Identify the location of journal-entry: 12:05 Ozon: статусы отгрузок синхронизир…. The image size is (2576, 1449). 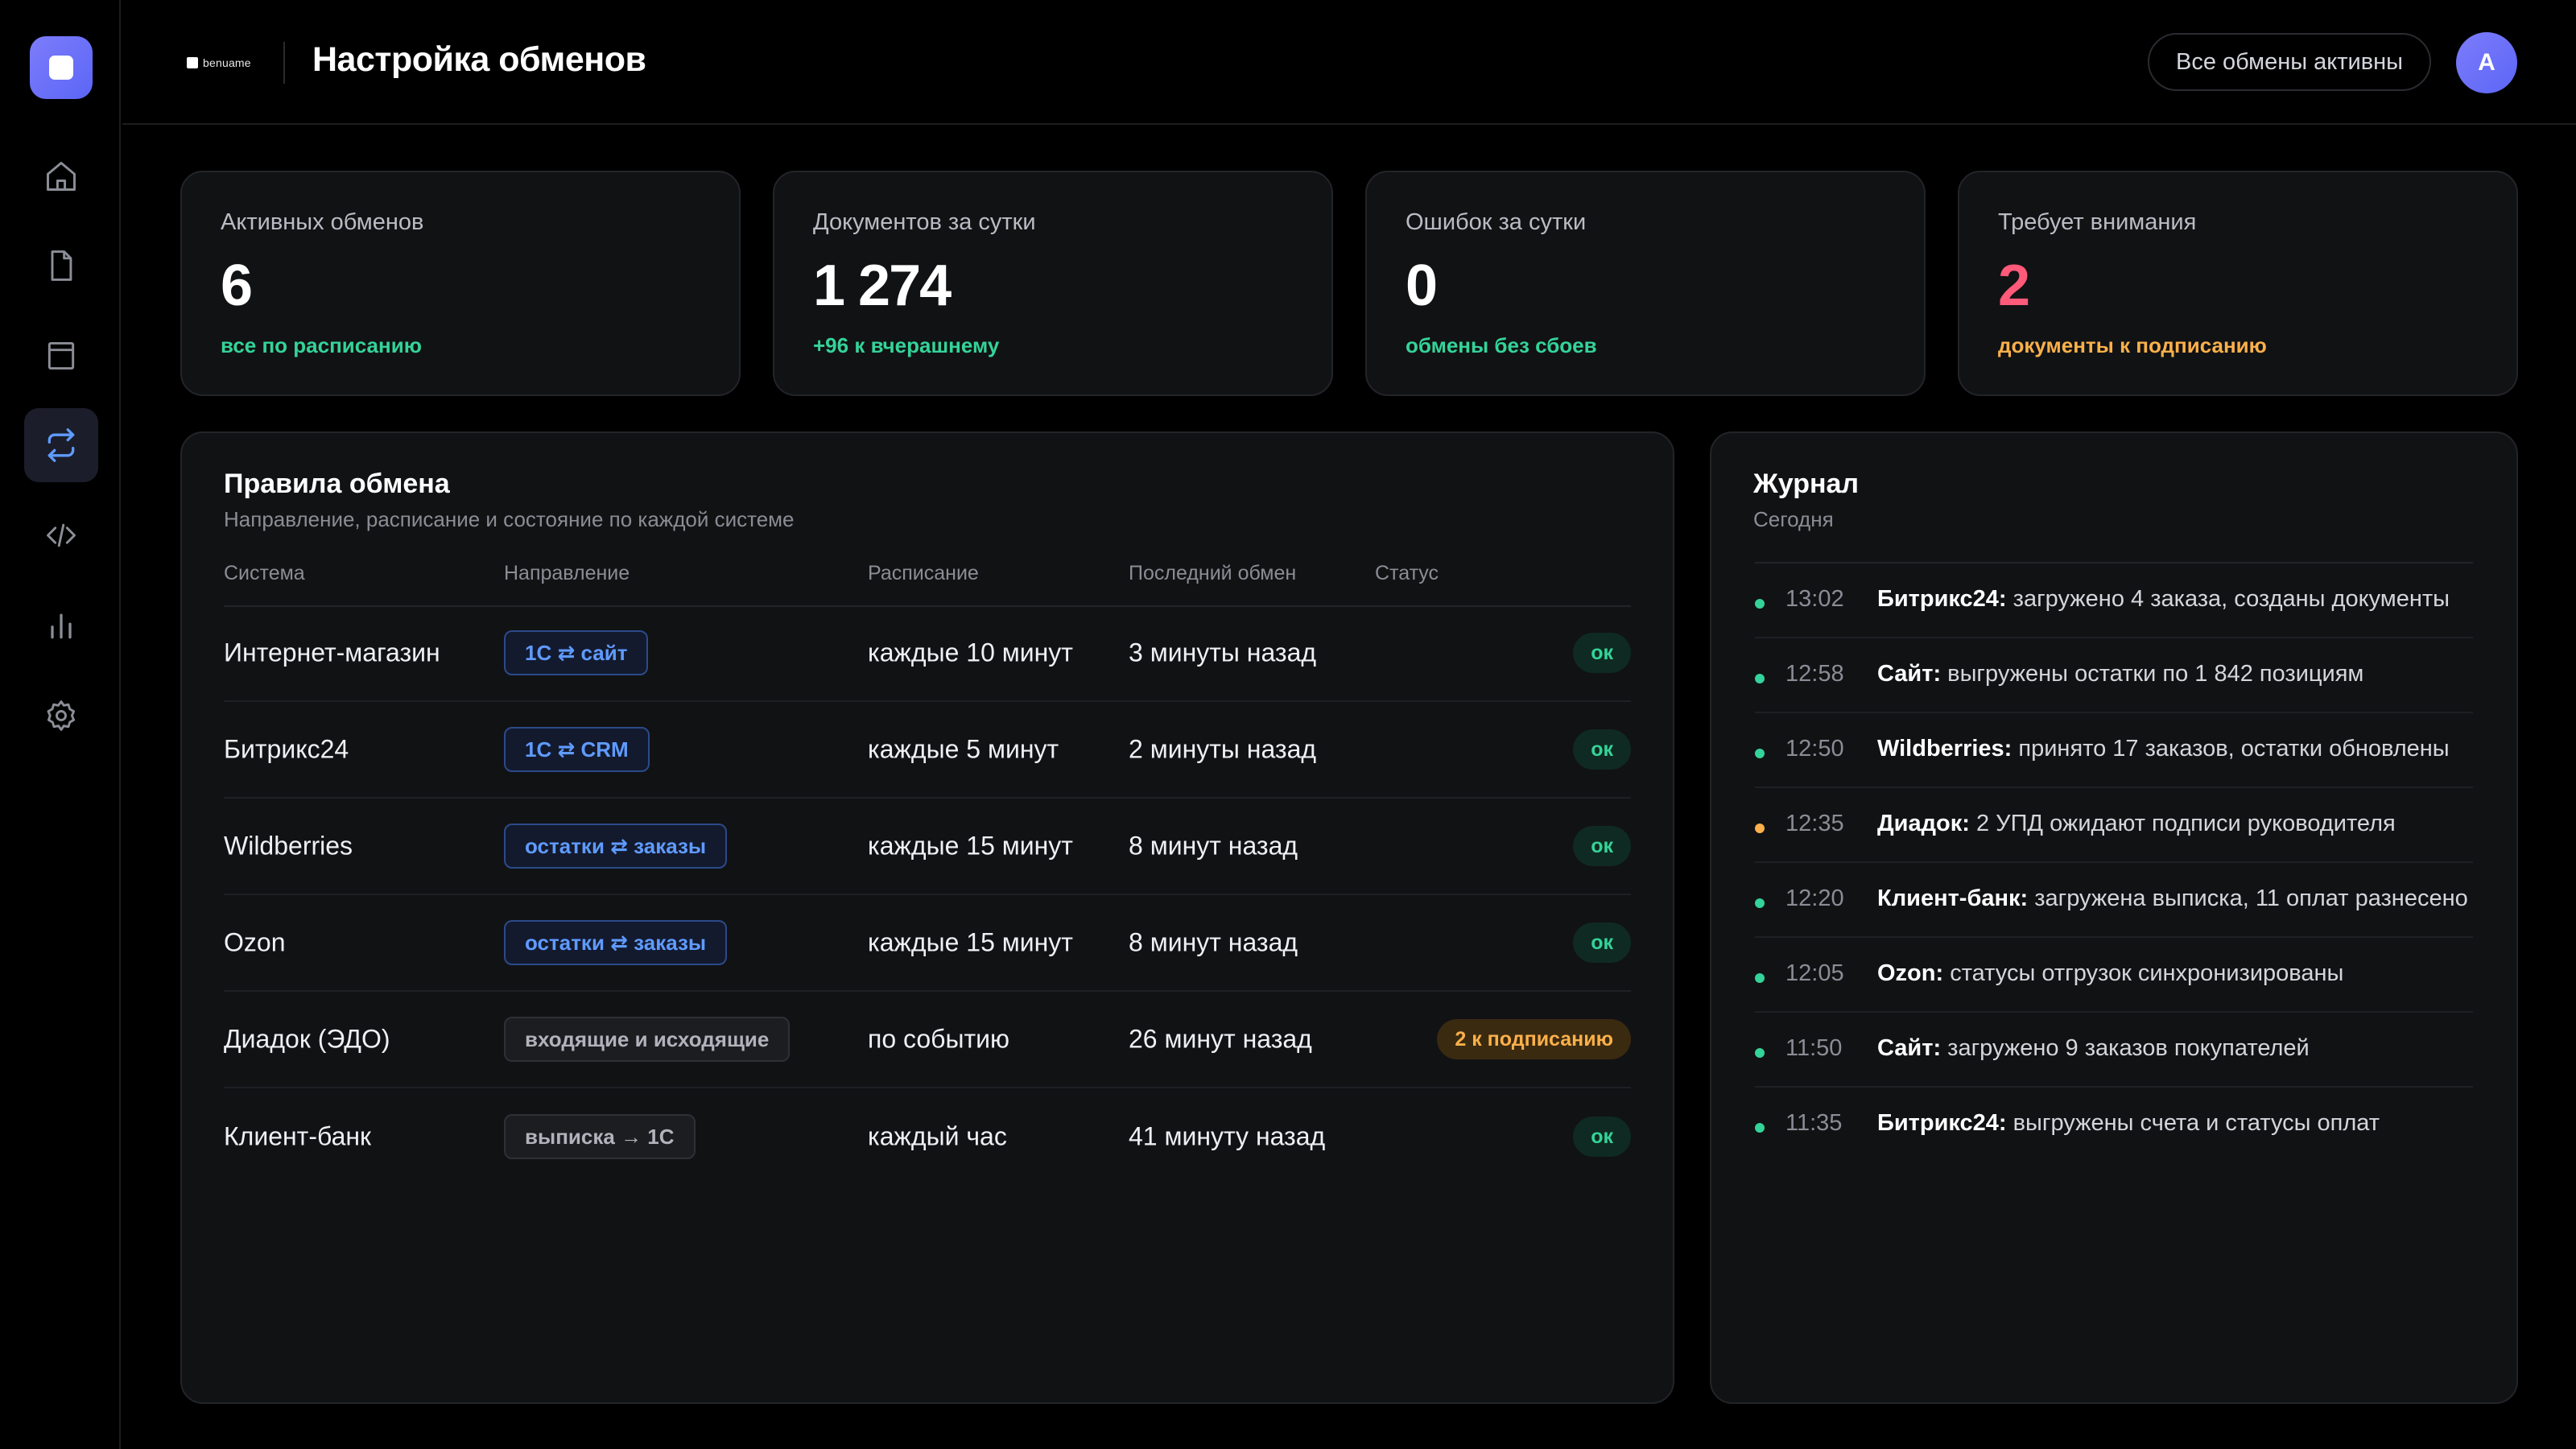
(2114, 975).